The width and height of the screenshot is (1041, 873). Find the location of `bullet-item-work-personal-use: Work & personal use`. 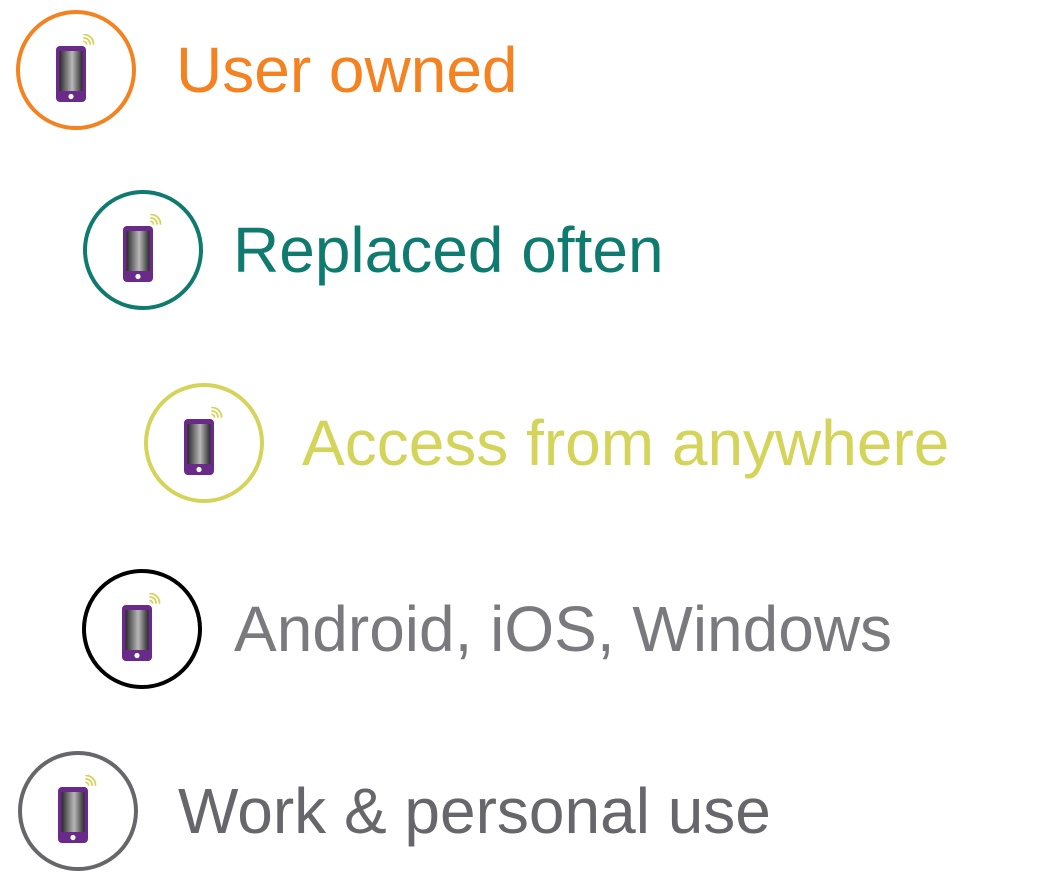

bullet-item-work-personal-use: Work & personal use is located at coordinates (394, 811).